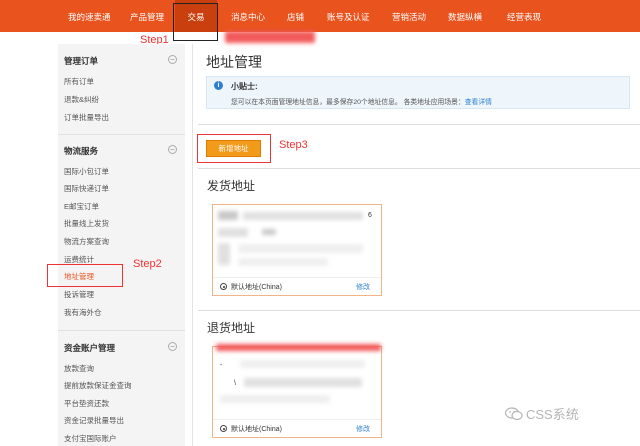 The image size is (640, 446). Describe the element at coordinates (81, 206) in the screenshot. I see `sidebar-item-epacket: E邮宝订单` at that location.